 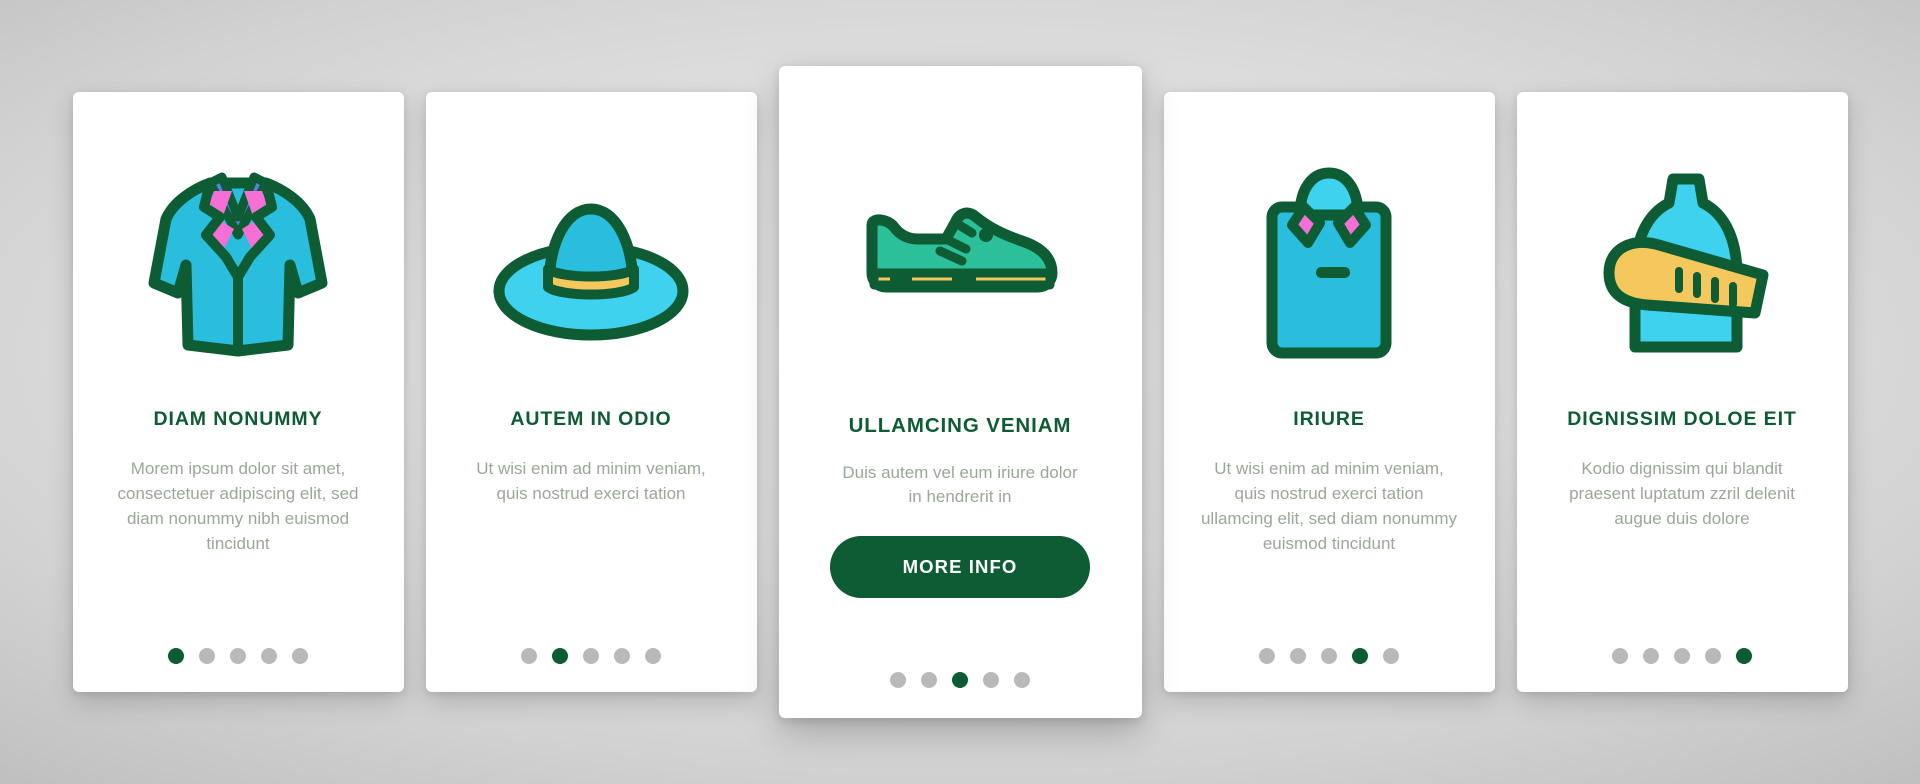 I want to click on card-title: DIAM NONUMMY, so click(x=238, y=419).